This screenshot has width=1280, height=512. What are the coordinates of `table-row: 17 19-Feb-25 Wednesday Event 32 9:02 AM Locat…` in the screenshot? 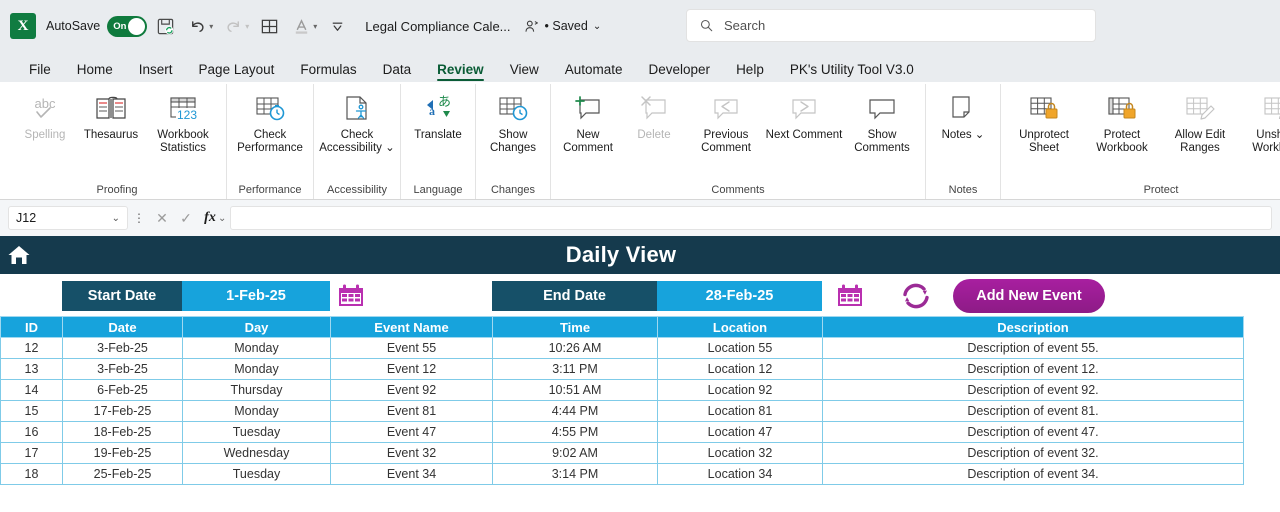 It's located at (622, 453).